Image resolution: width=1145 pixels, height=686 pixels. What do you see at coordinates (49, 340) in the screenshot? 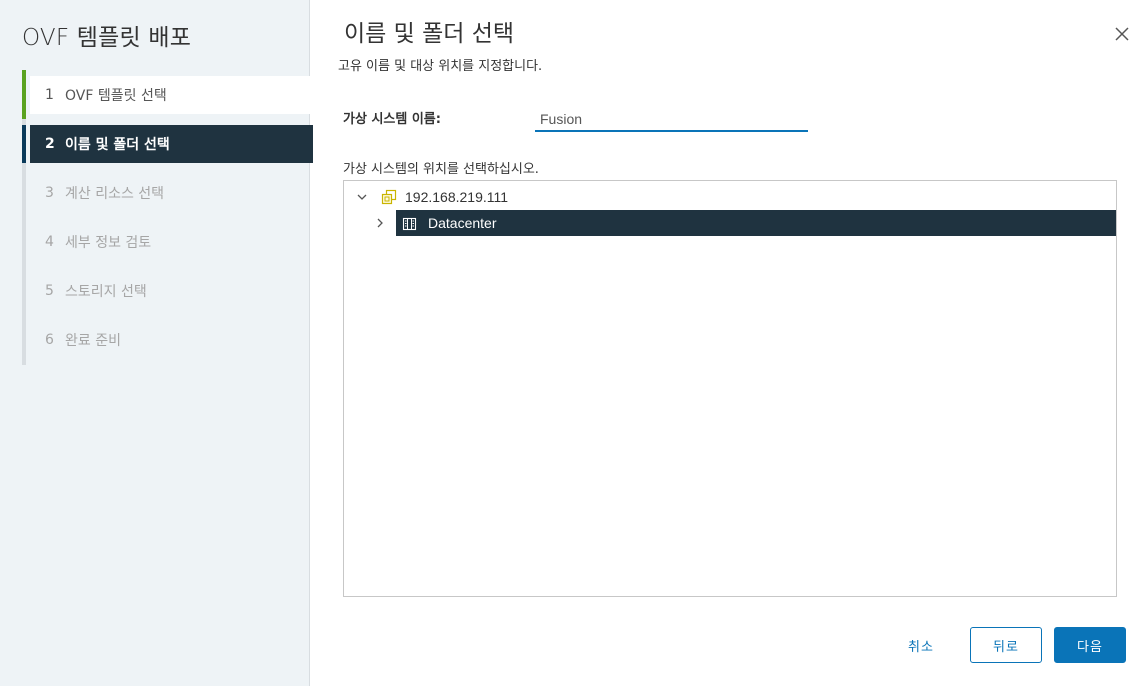
I see `step-number: 6` at bounding box center [49, 340].